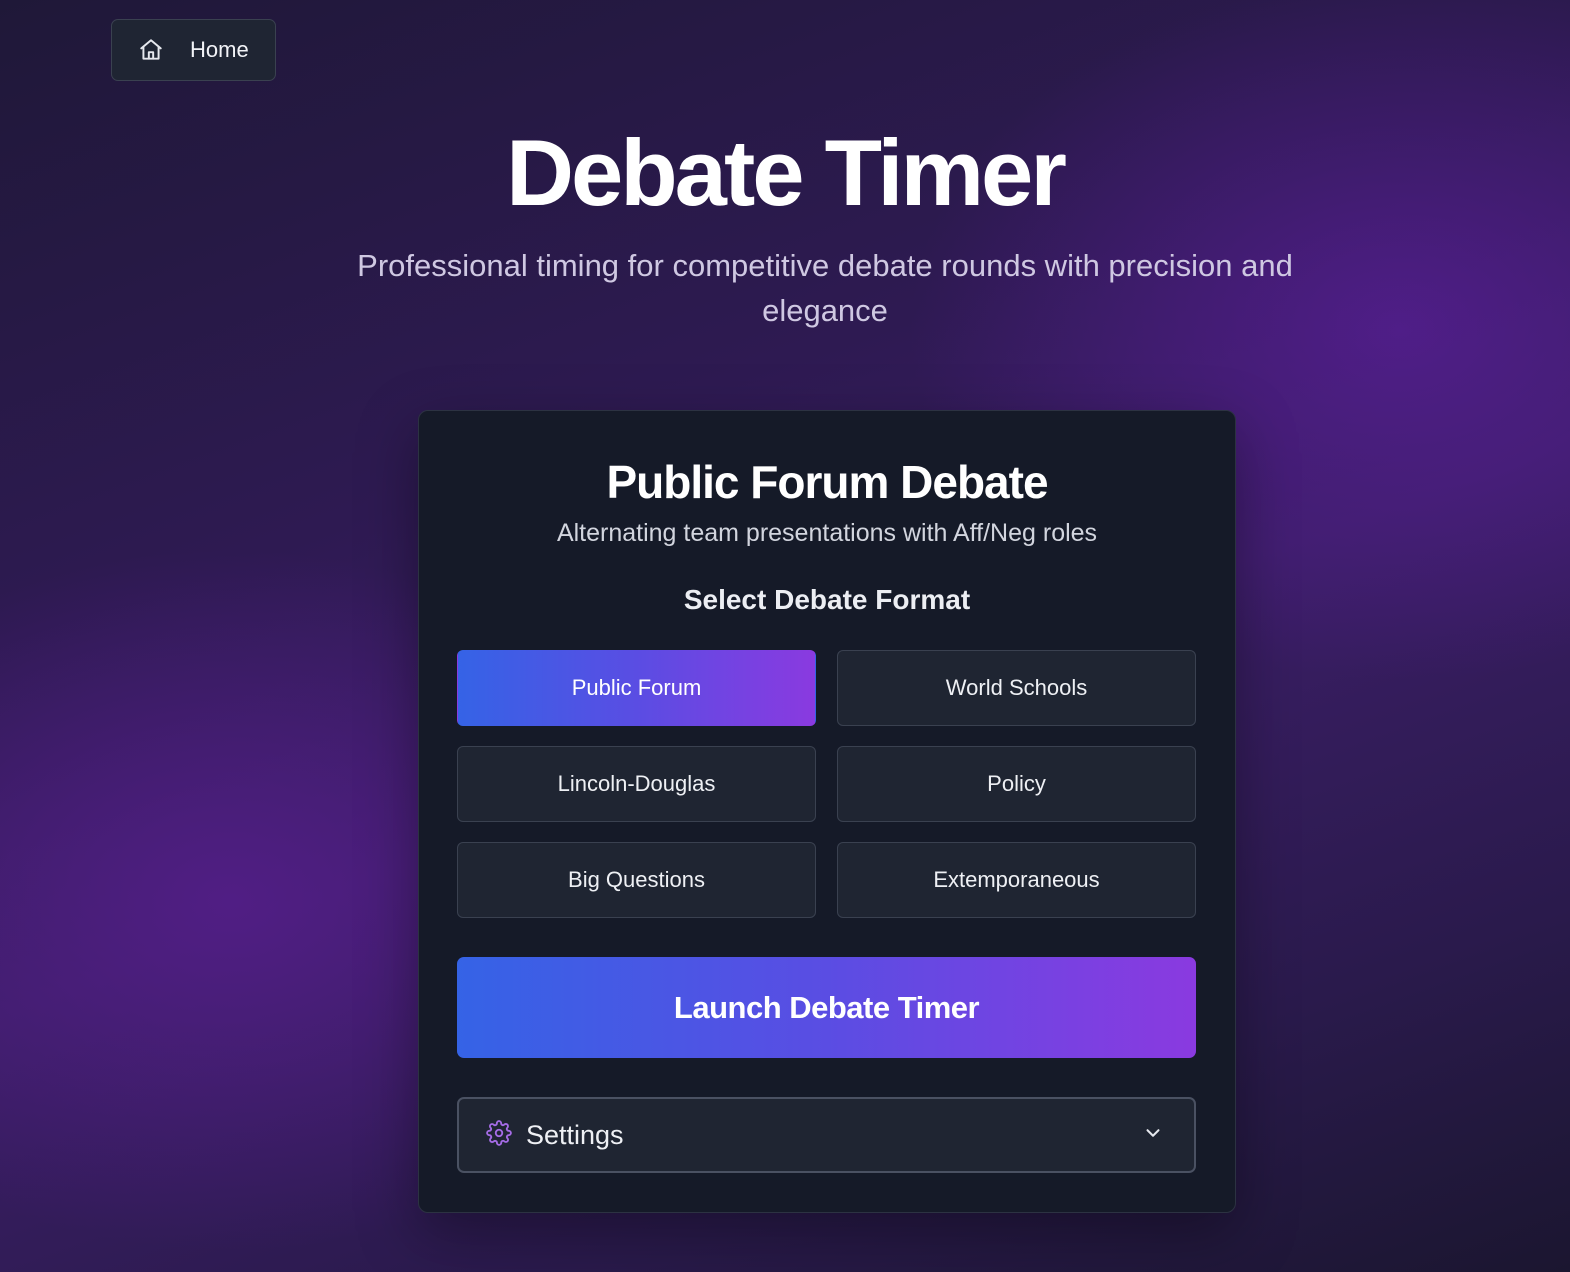 The height and width of the screenshot is (1272, 1570). I want to click on home-button: Home, so click(193, 50).